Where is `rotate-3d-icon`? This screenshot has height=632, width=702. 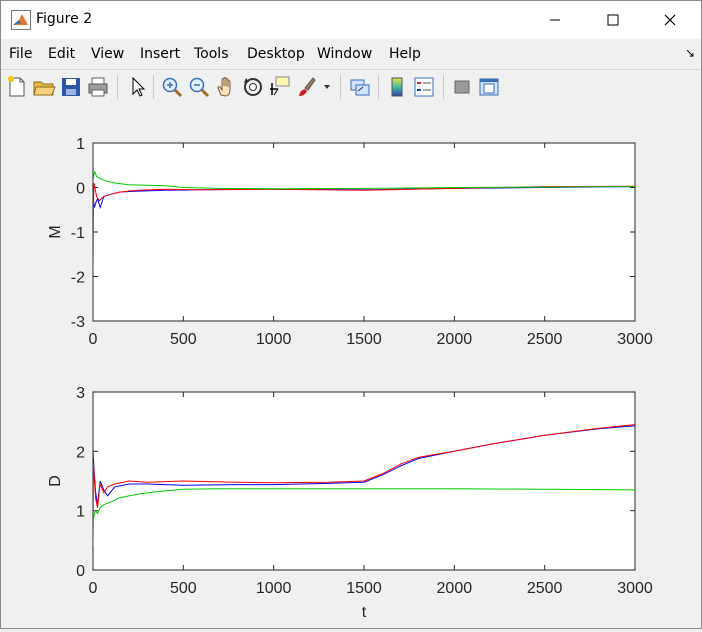 rotate-3d-icon is located at coordinates (253, 87).